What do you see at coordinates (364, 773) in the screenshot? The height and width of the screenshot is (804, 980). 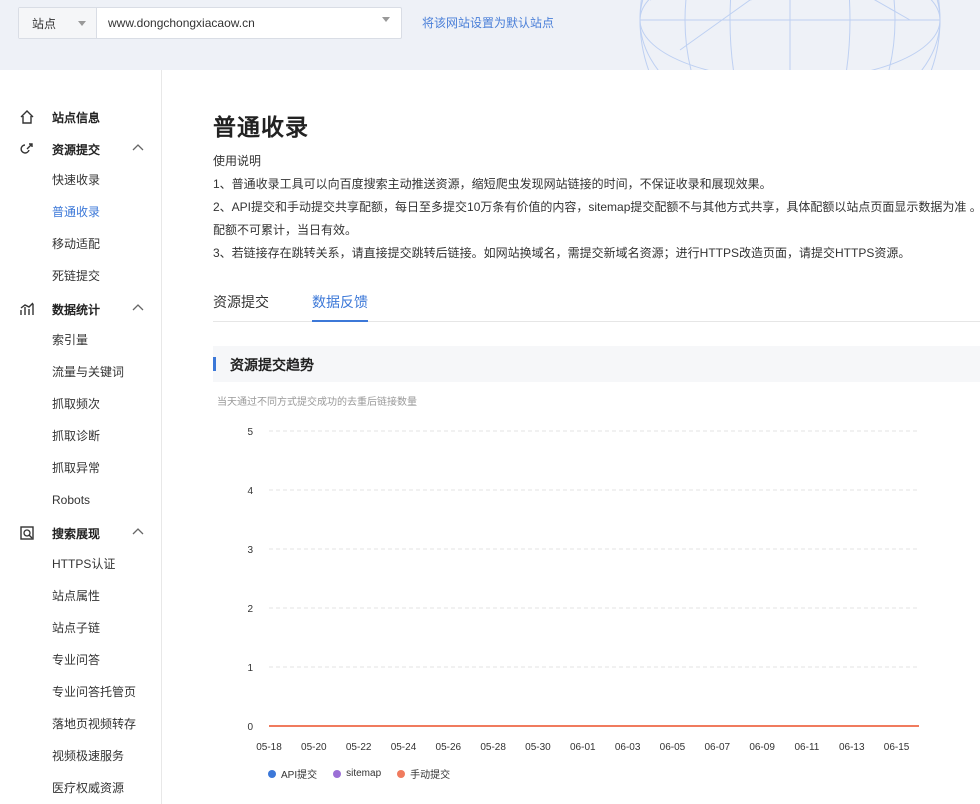 I see `legend-label: sitemap` at bounding box center [364, 773].